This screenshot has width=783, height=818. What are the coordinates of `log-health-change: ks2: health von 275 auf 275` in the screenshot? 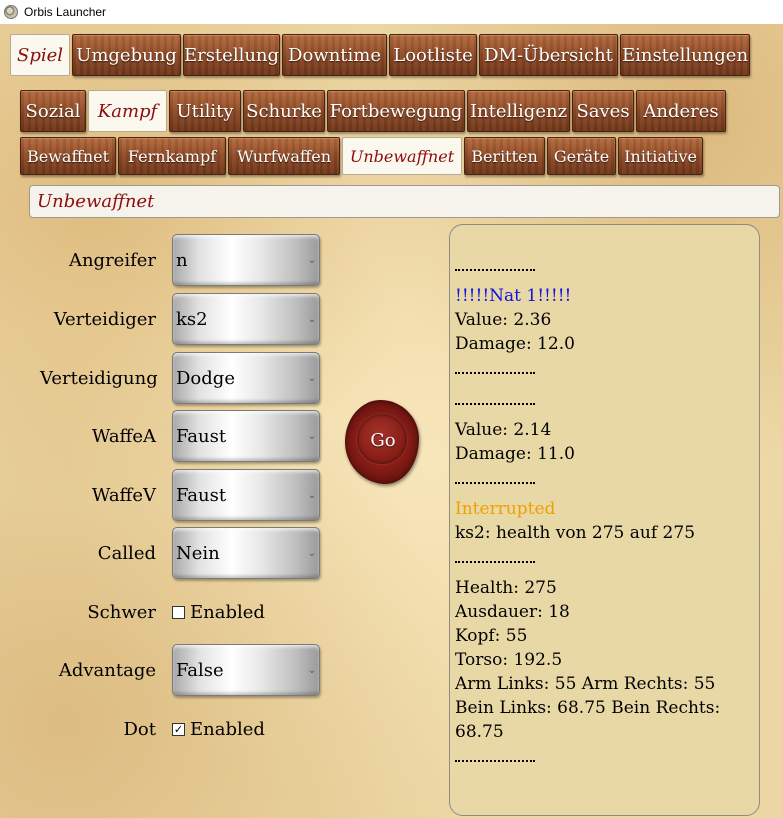 It's located at (575, 533).